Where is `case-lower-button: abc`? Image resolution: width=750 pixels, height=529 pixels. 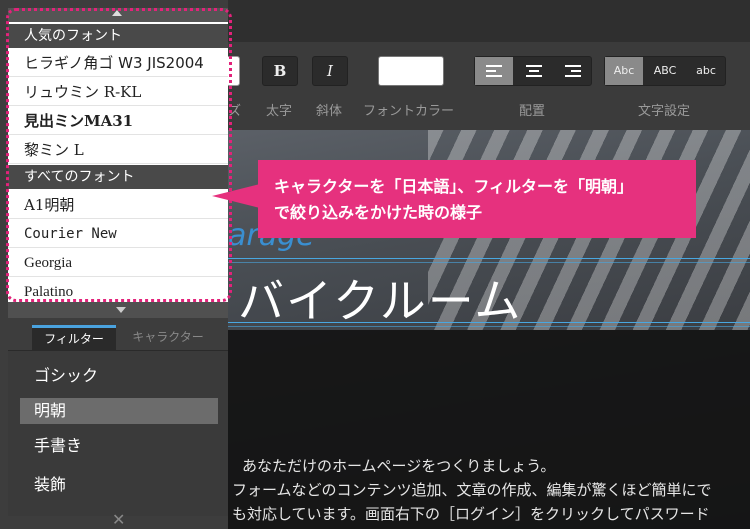
case-lower-button: abc is located at coordinates (706, 71).